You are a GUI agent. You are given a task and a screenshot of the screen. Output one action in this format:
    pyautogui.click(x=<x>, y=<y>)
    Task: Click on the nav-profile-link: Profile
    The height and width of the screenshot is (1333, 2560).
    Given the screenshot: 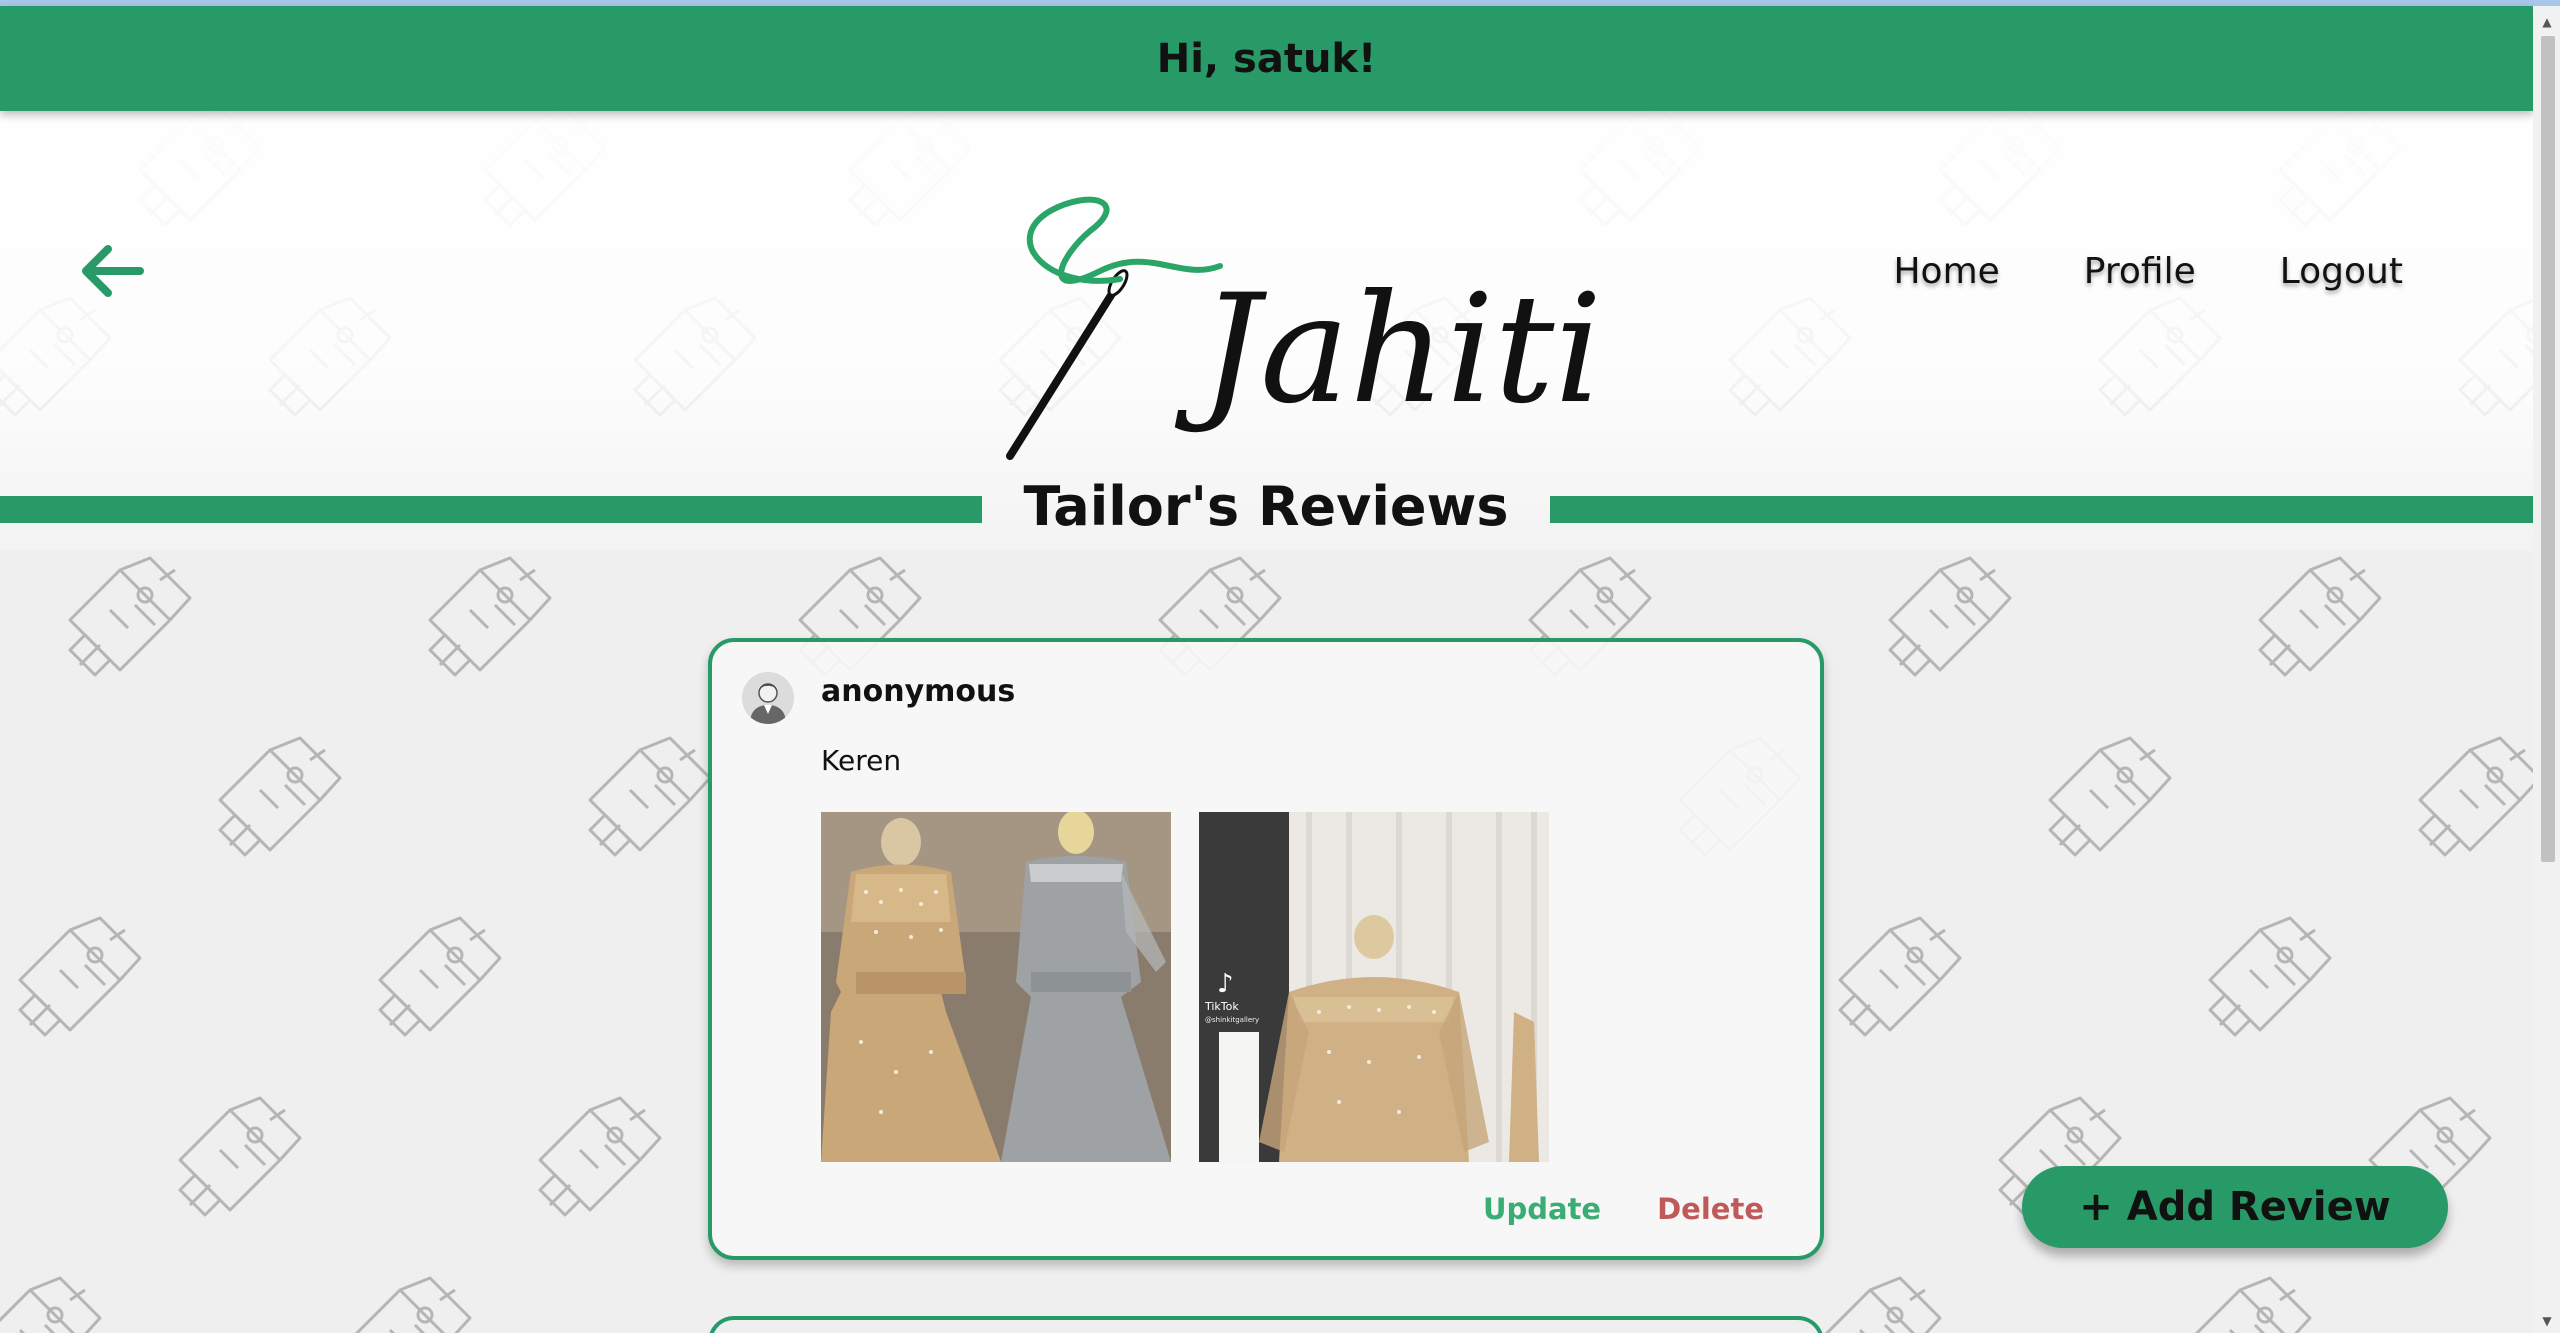 What is the action you would take?
    pyautogui.click(x=2140, y=271)
    